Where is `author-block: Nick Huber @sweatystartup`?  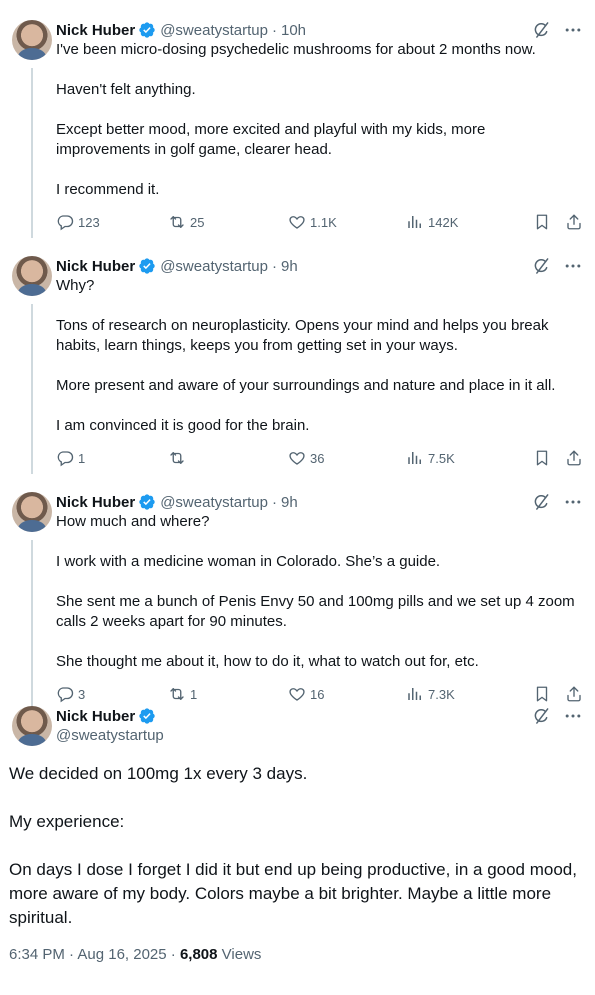
author-block: Nick Huber @sweatystartup is located at coordinates (319, 726).